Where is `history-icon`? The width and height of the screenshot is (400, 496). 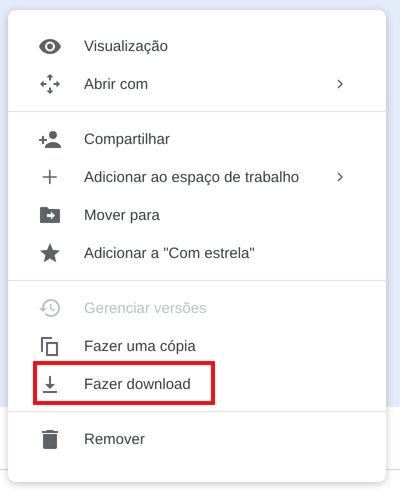
history-icon is located at coordinates (50, 308).